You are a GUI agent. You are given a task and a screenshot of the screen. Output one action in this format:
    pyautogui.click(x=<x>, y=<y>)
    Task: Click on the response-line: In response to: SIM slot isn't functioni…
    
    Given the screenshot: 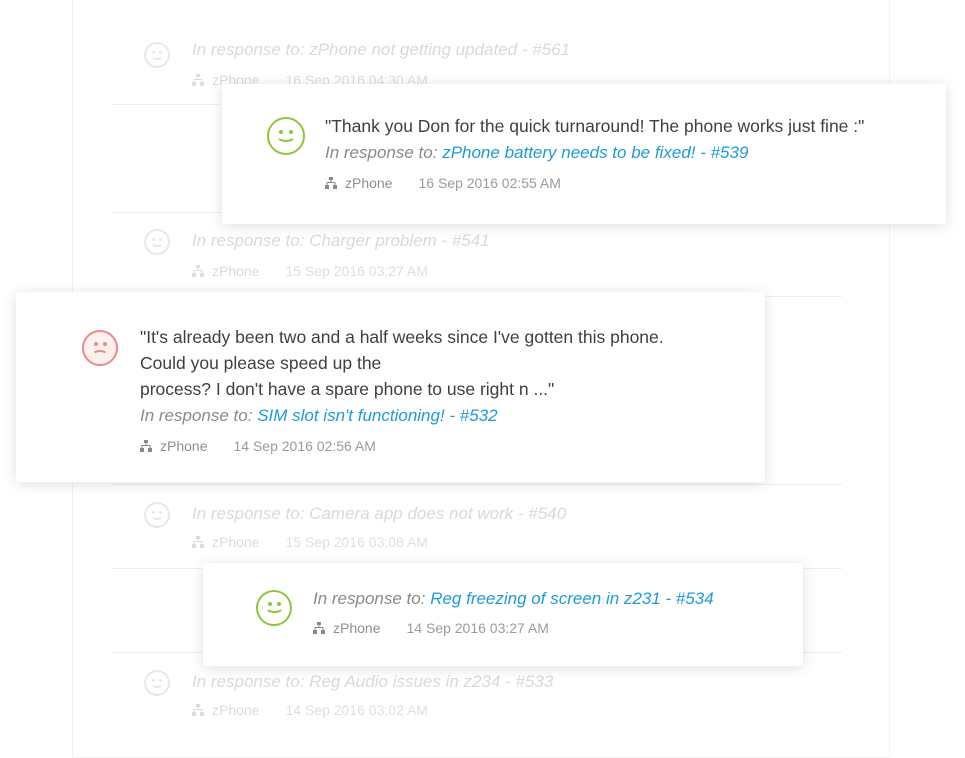 What is the action you would take?
    pyautogui.click(x=319, y=415)
    